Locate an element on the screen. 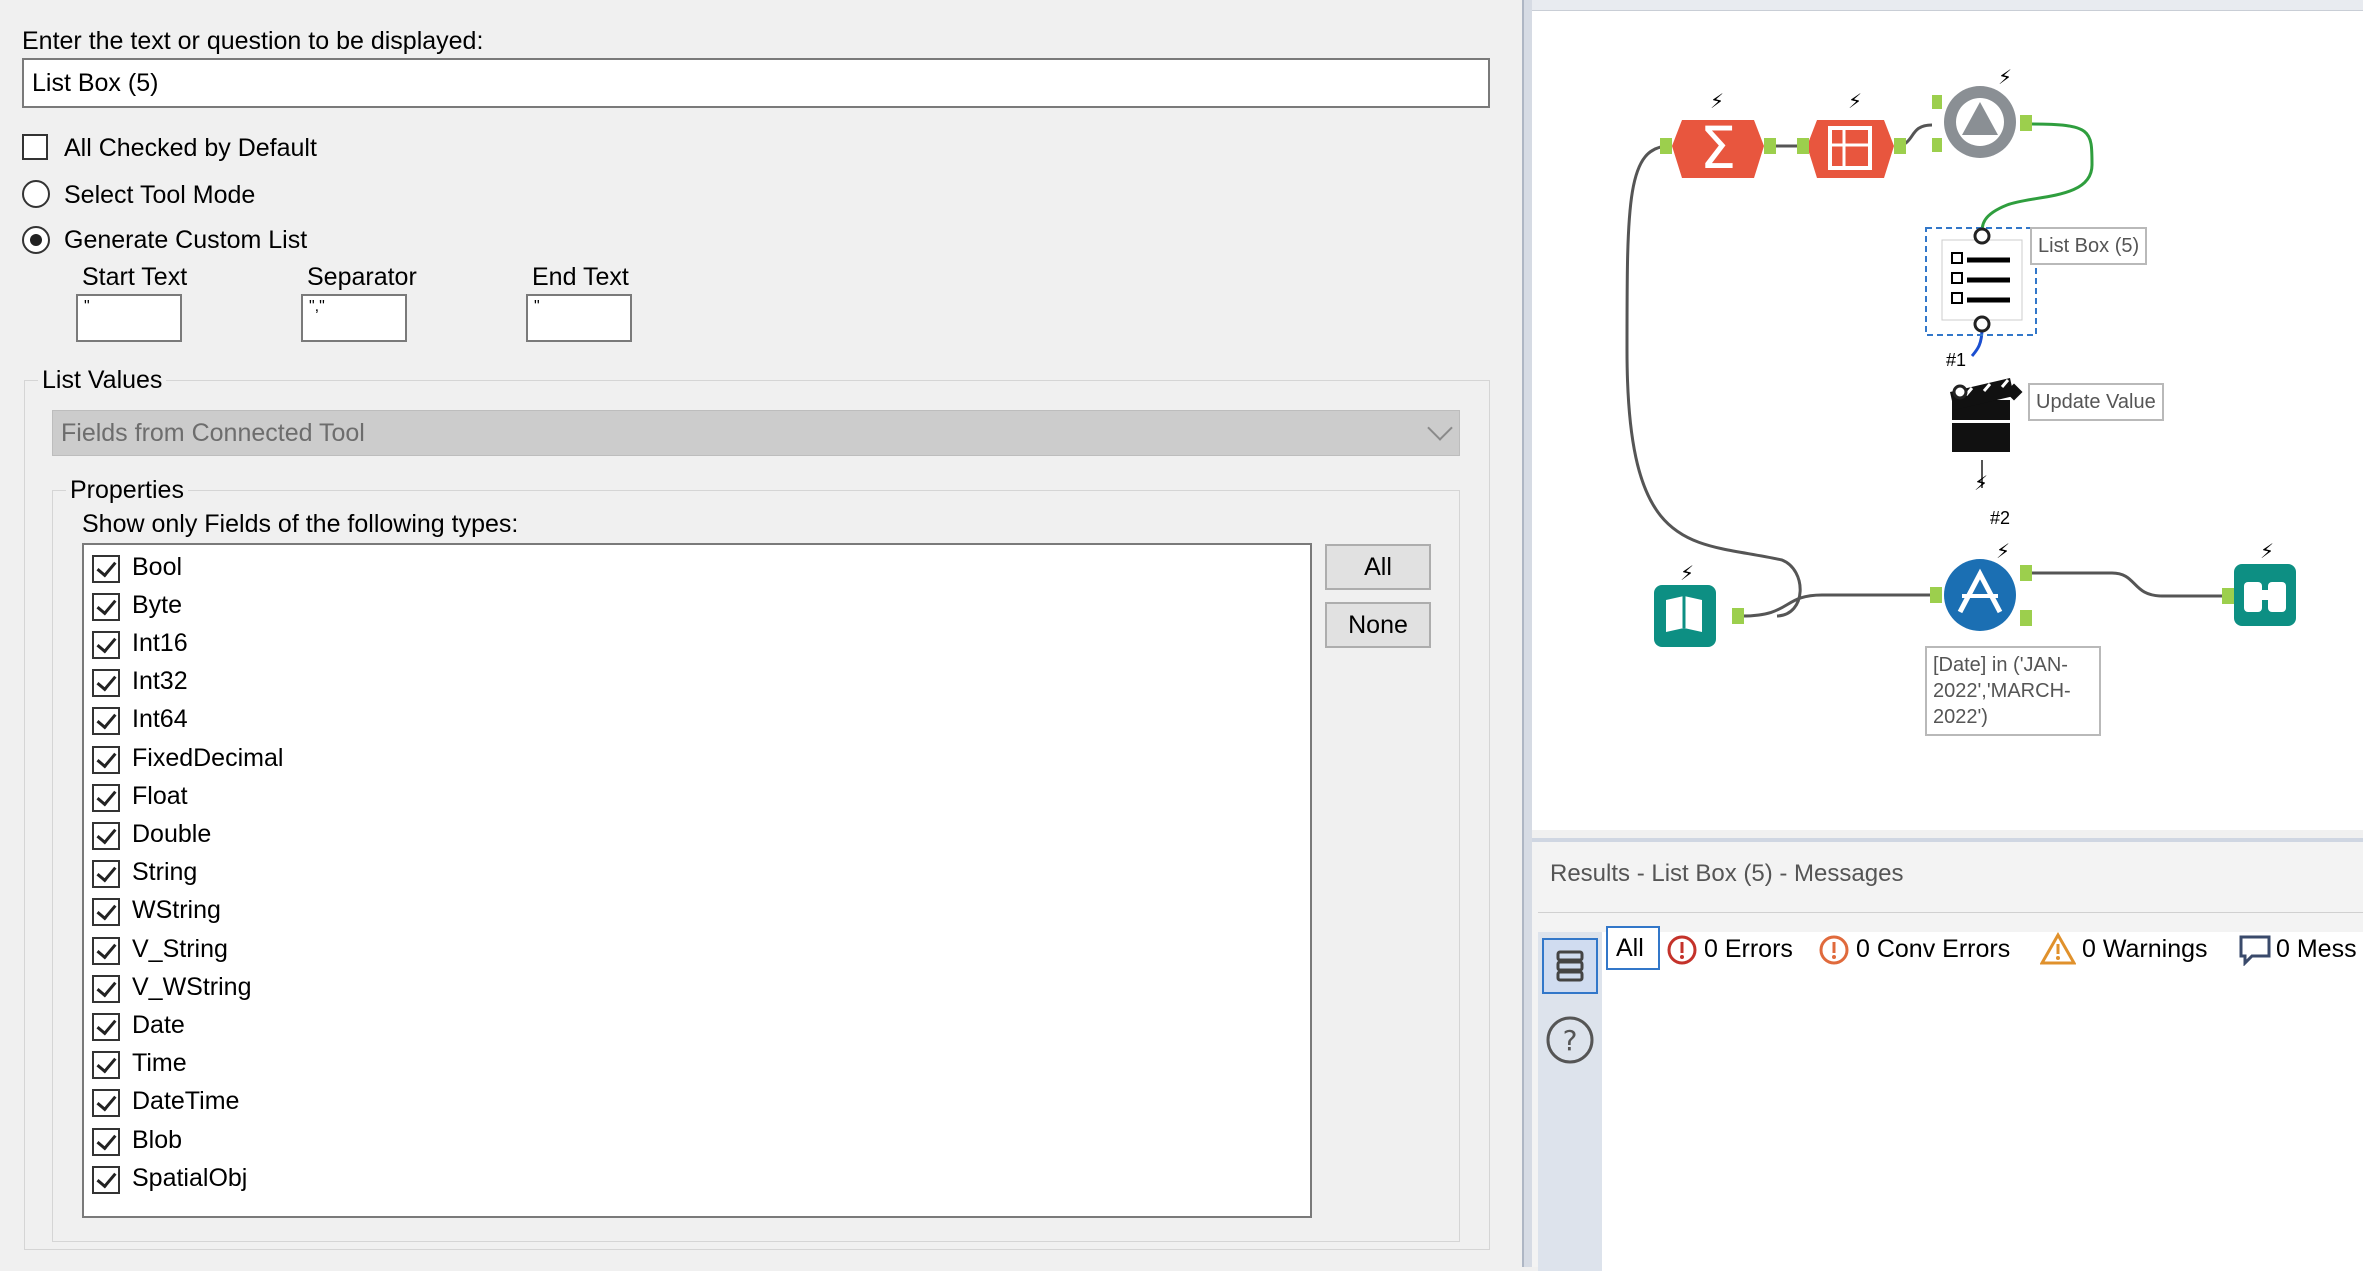 Image resolution: width=2363 pixels, height=1271 pixels. wire-input-to-filter is located at coordinates (1835, 605).